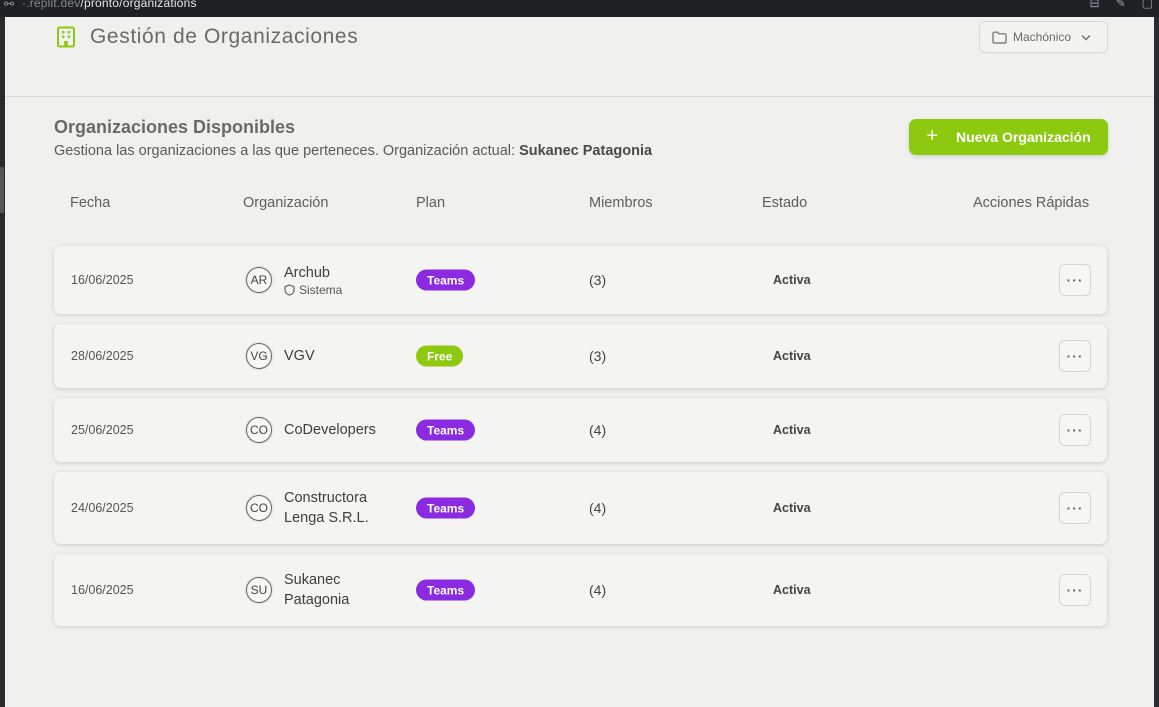 The width and height of the screenshot is (1159, 707). What do you see at coordinates (1095, 5) in the screenshot?
I see `reader-icon: ⊟` at bounding box center [1095, 5].